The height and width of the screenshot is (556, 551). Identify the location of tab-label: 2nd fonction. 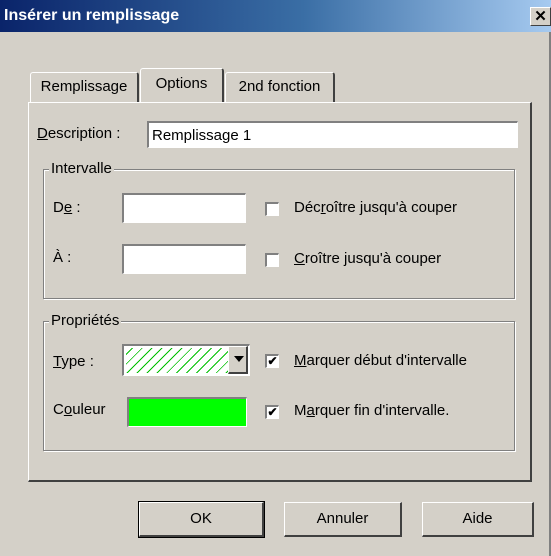
(279, 86).